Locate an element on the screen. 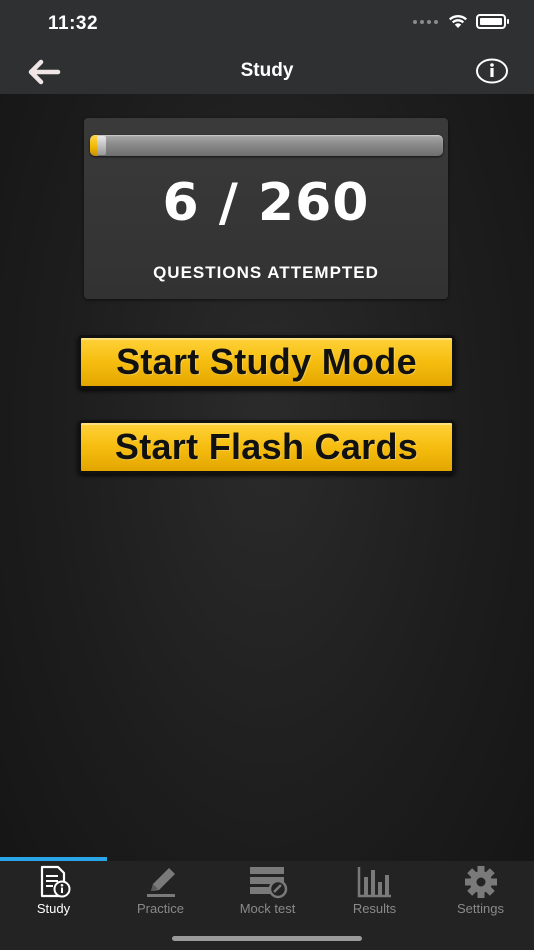 This screenshot has height=950, width=534. info-icon is located at coordinates (492, 71).